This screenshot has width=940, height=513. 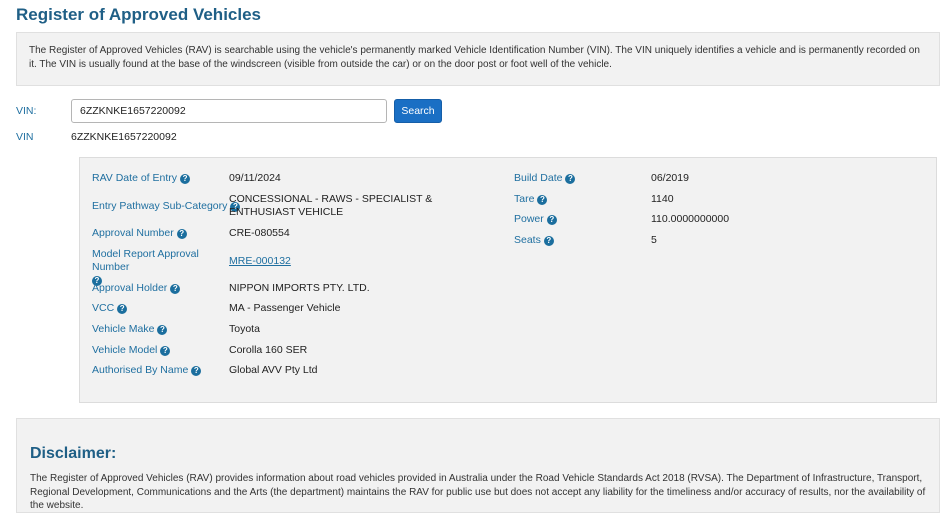 What do you see at coordinates (535, 219) in the screenshot?
I see `power-label: Power?` at bounding box center [535, 219].